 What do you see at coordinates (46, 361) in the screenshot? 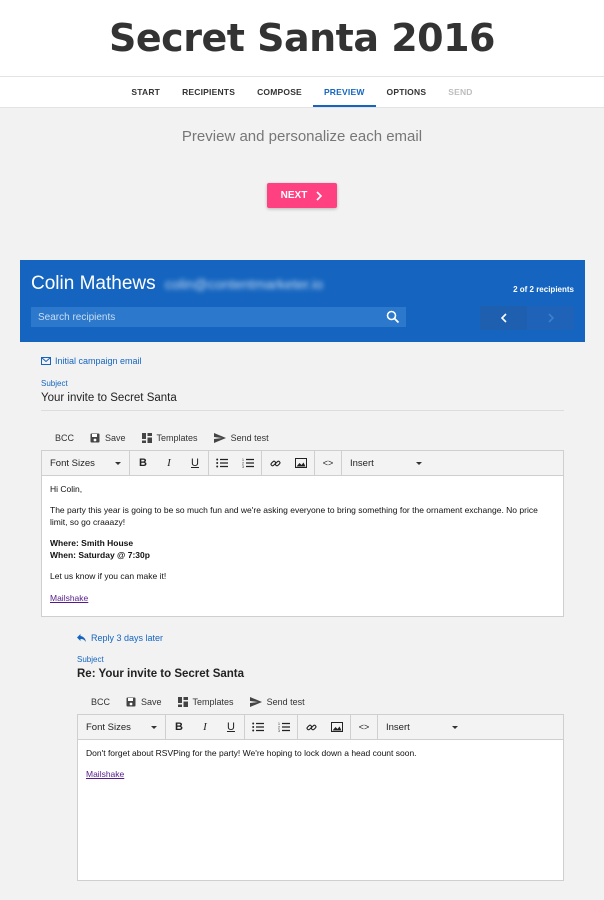
I see `mail-icon` at bounding box center [46, 361].